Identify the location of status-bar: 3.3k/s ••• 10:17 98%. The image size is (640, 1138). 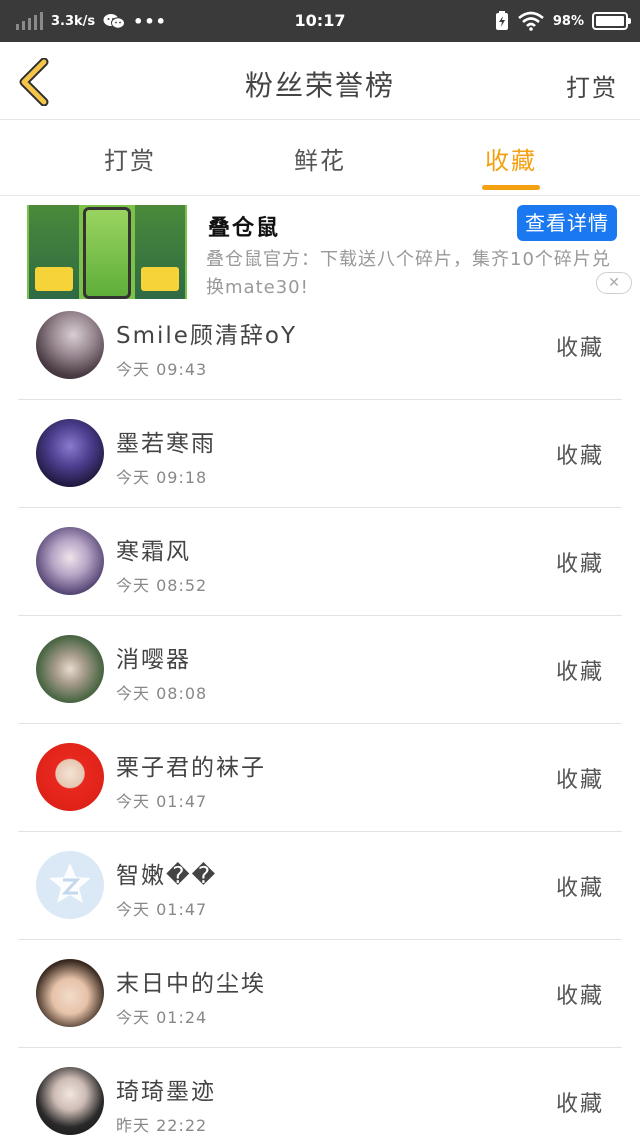
(320, 21).